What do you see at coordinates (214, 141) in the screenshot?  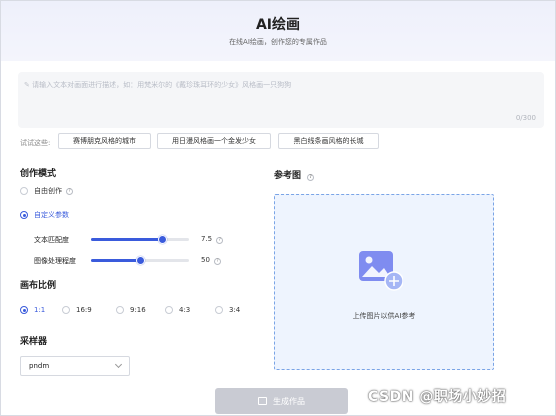 I see `suggestion-chip-anime-girl: 用日漫风格画一个金发少女` at bounding box center [214, 141].